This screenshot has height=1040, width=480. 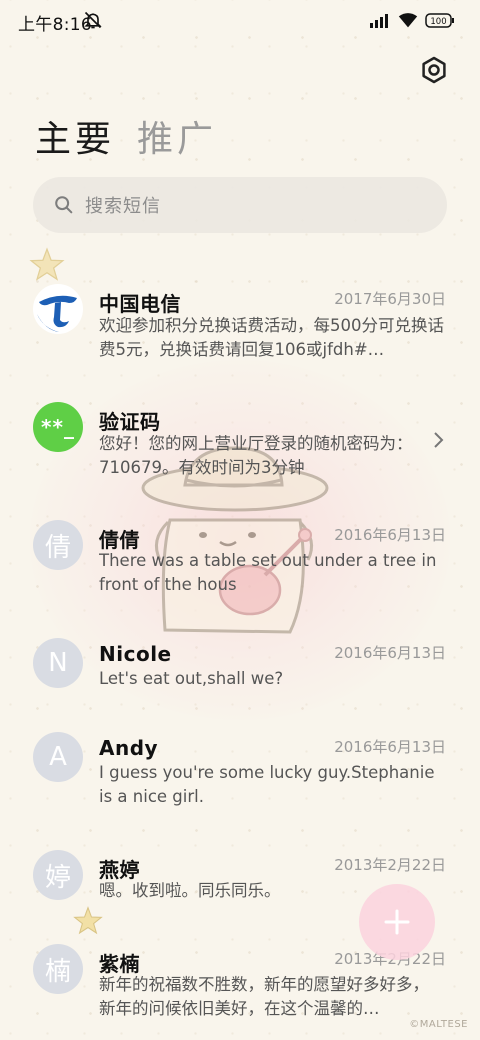 I want to click on avatar: N, so click(x=58, y=663).